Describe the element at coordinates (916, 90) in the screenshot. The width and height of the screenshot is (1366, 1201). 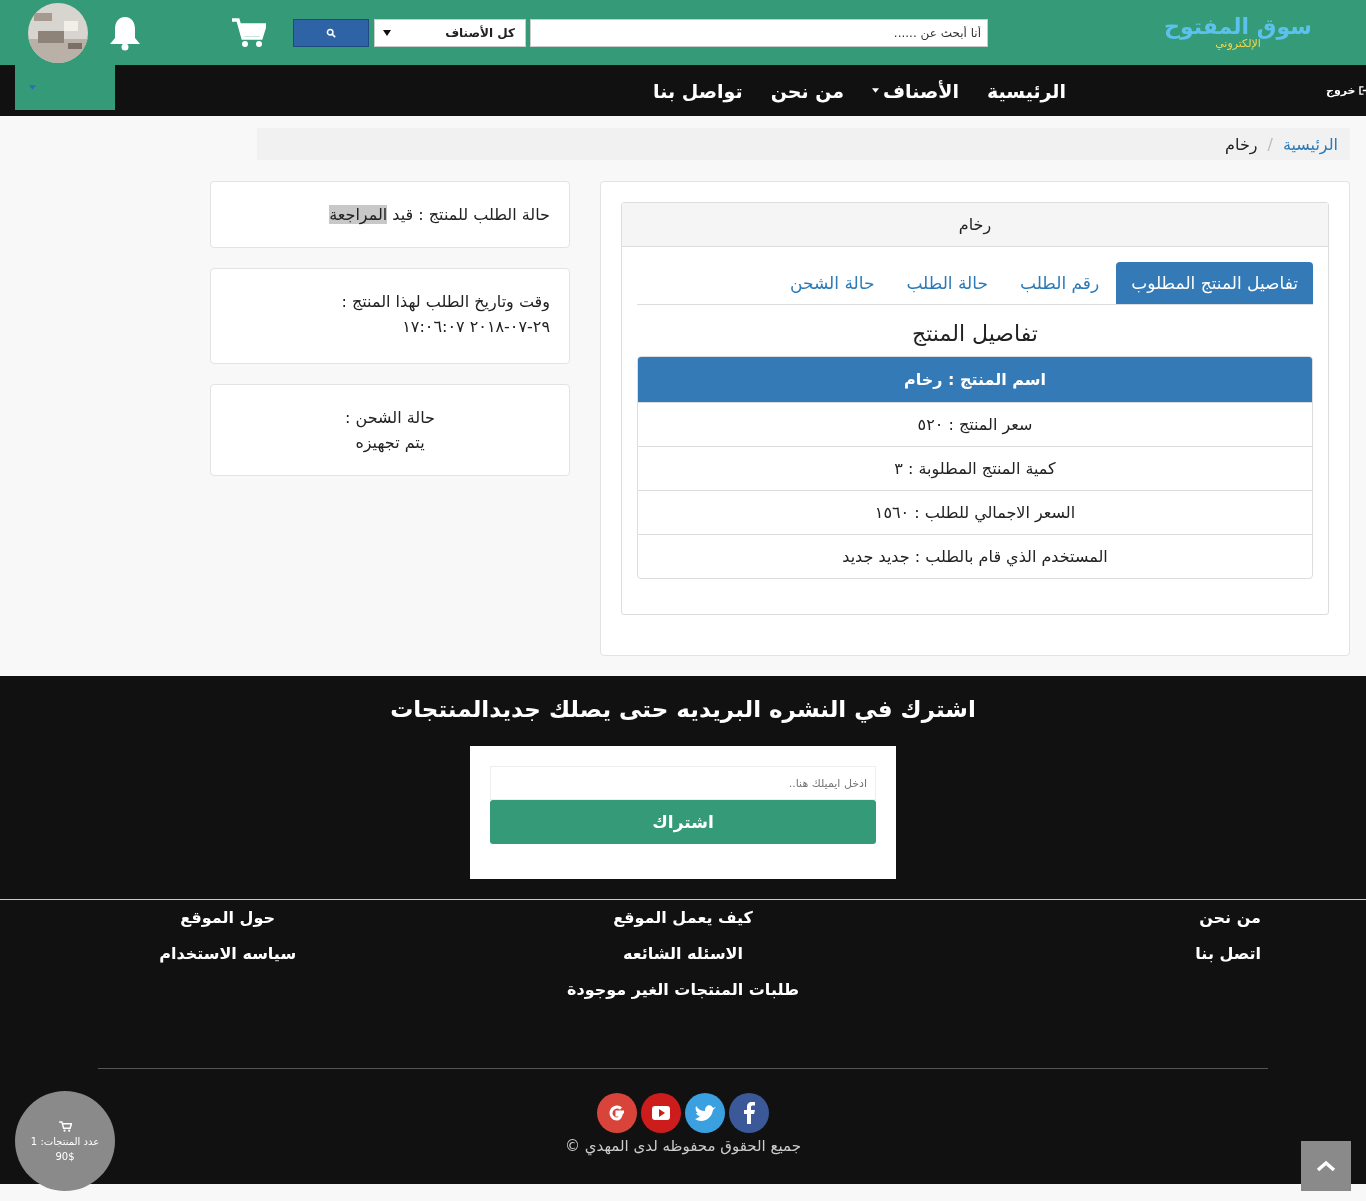
I see `nav-link: الأصناف` at that location.